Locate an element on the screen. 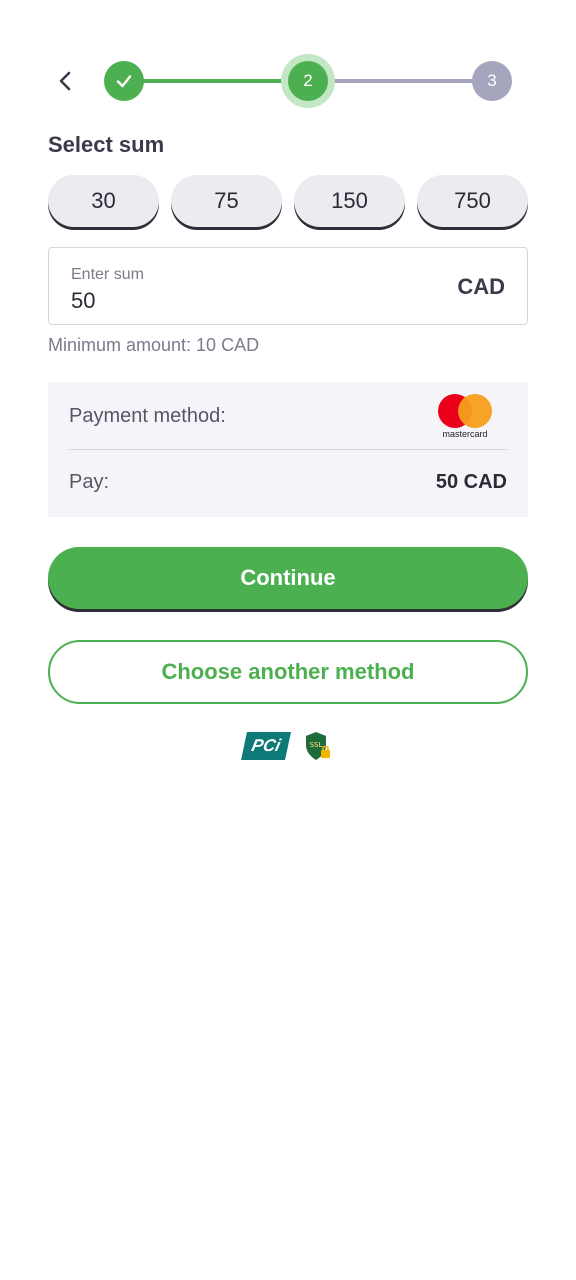 The height and width of the screenshot is (1280, 576). currency-label: CAD is located at coordinates (481, 286).